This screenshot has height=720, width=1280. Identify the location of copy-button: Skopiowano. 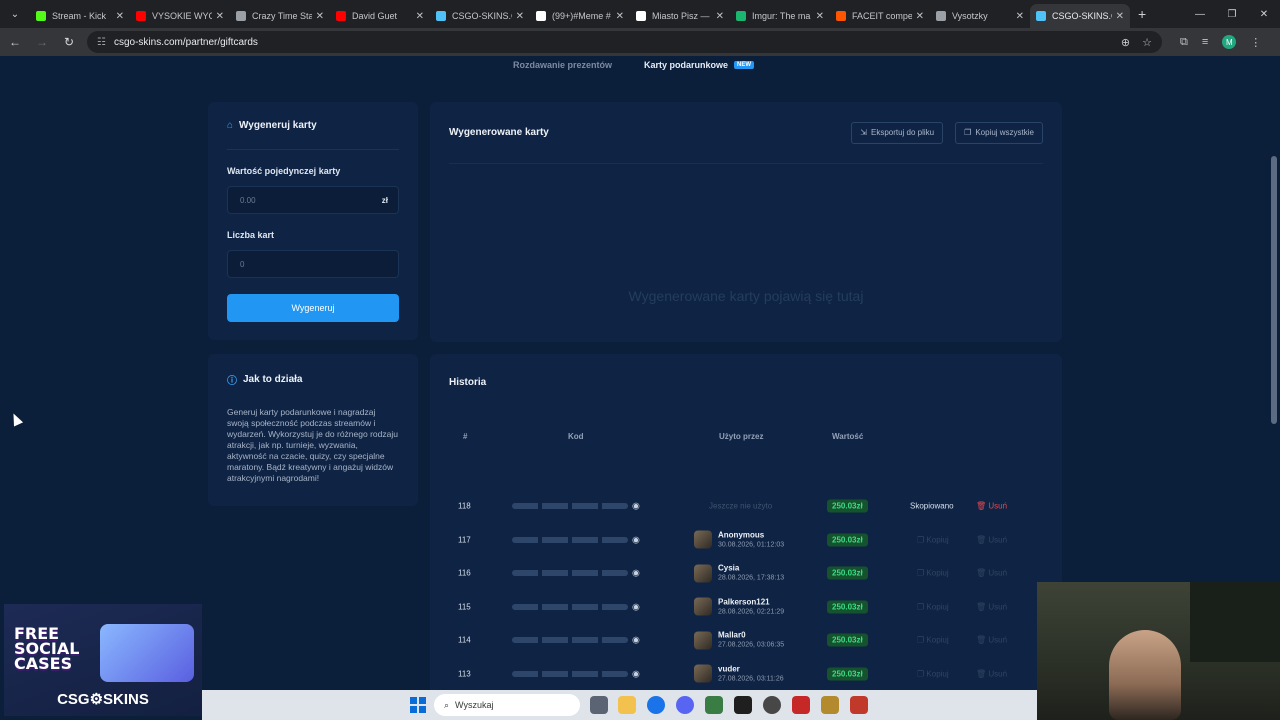
(932, 506).